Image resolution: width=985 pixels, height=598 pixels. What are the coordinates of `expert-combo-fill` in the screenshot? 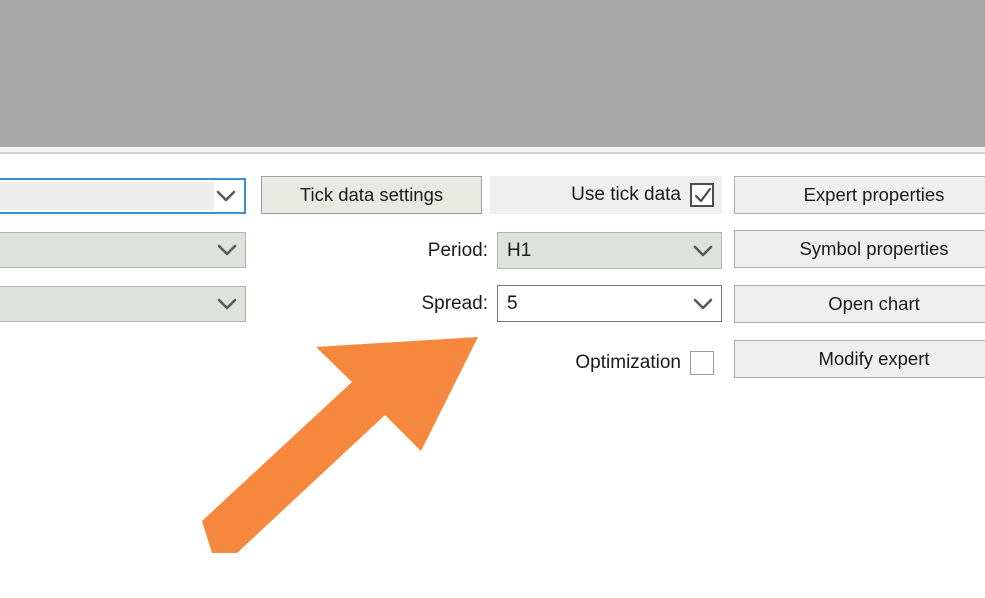 It's located at (107, 196).